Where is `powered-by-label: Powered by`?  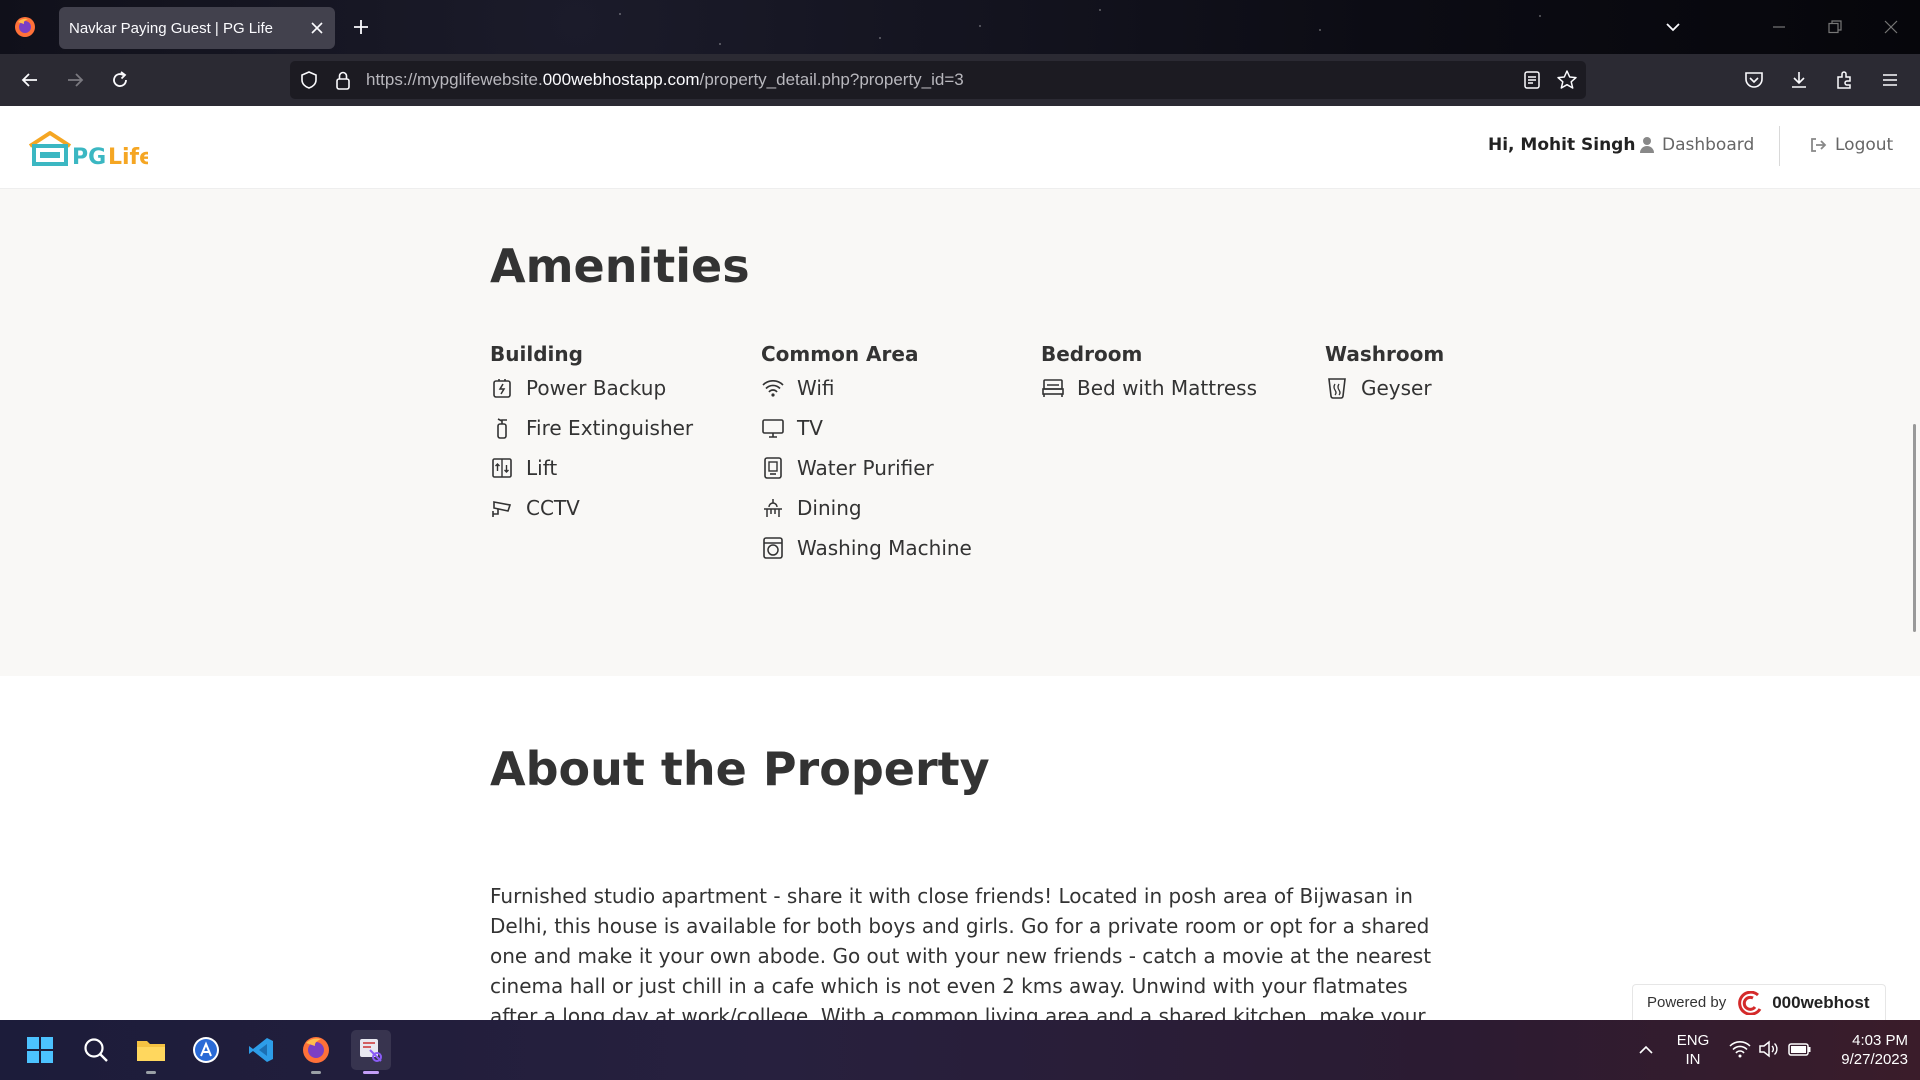 powered-by-label: Powered by is located at coordinates (1687, 1002).